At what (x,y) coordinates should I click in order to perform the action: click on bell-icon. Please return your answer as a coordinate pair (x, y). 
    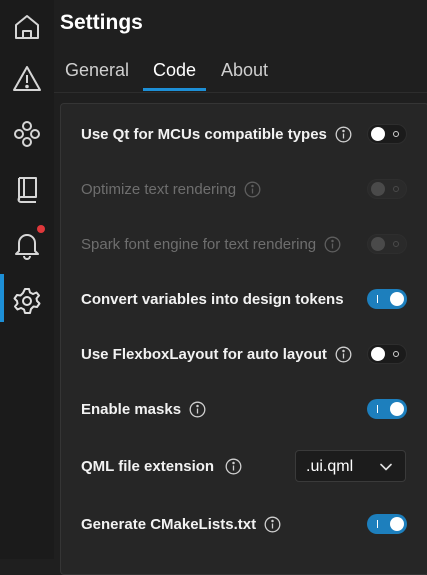
    Looking at the image, I should click on (27, 247).